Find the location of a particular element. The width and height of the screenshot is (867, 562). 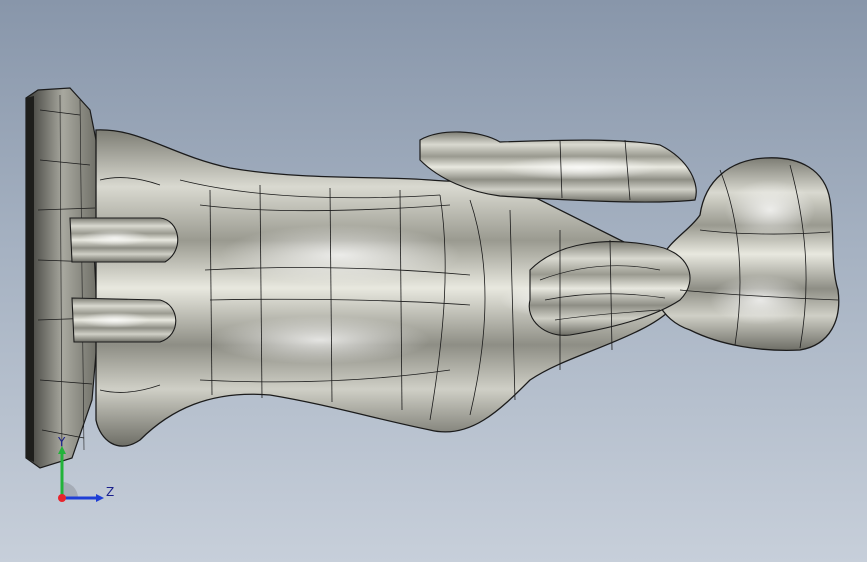

z-axis-label: Z is located at coordinates (110, 492).